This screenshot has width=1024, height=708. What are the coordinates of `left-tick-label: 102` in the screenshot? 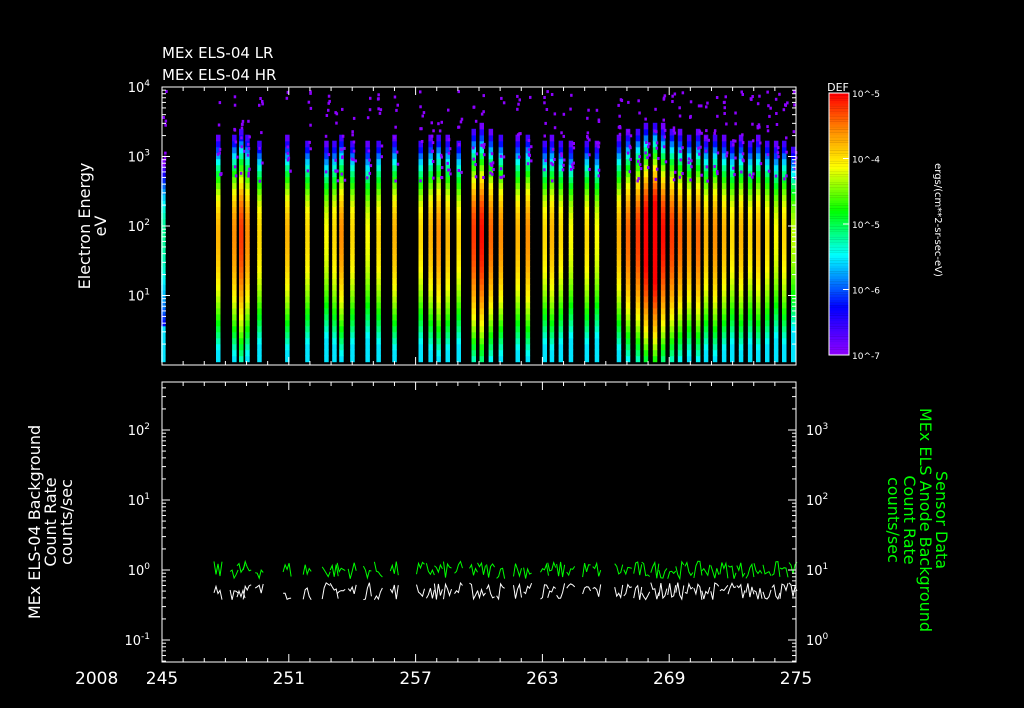 It's located at (139, 430).